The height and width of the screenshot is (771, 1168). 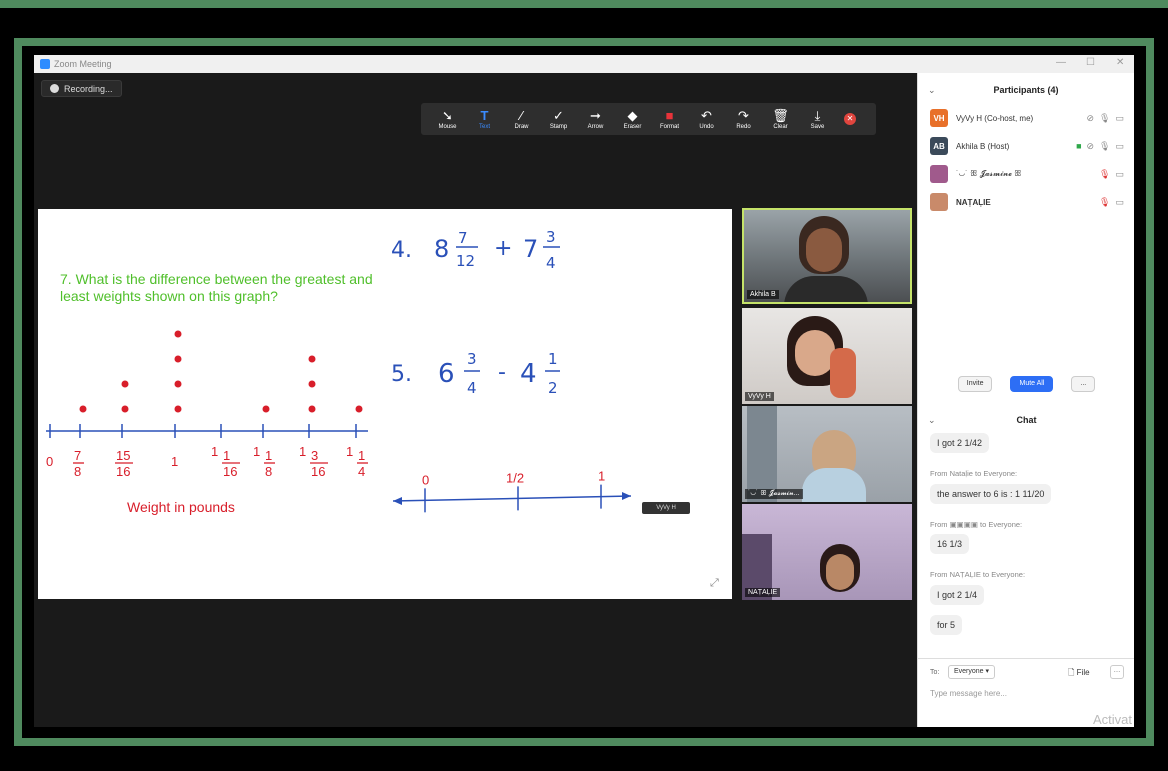 I want to click on frame-border-bottom, so click(x=584, y=742).